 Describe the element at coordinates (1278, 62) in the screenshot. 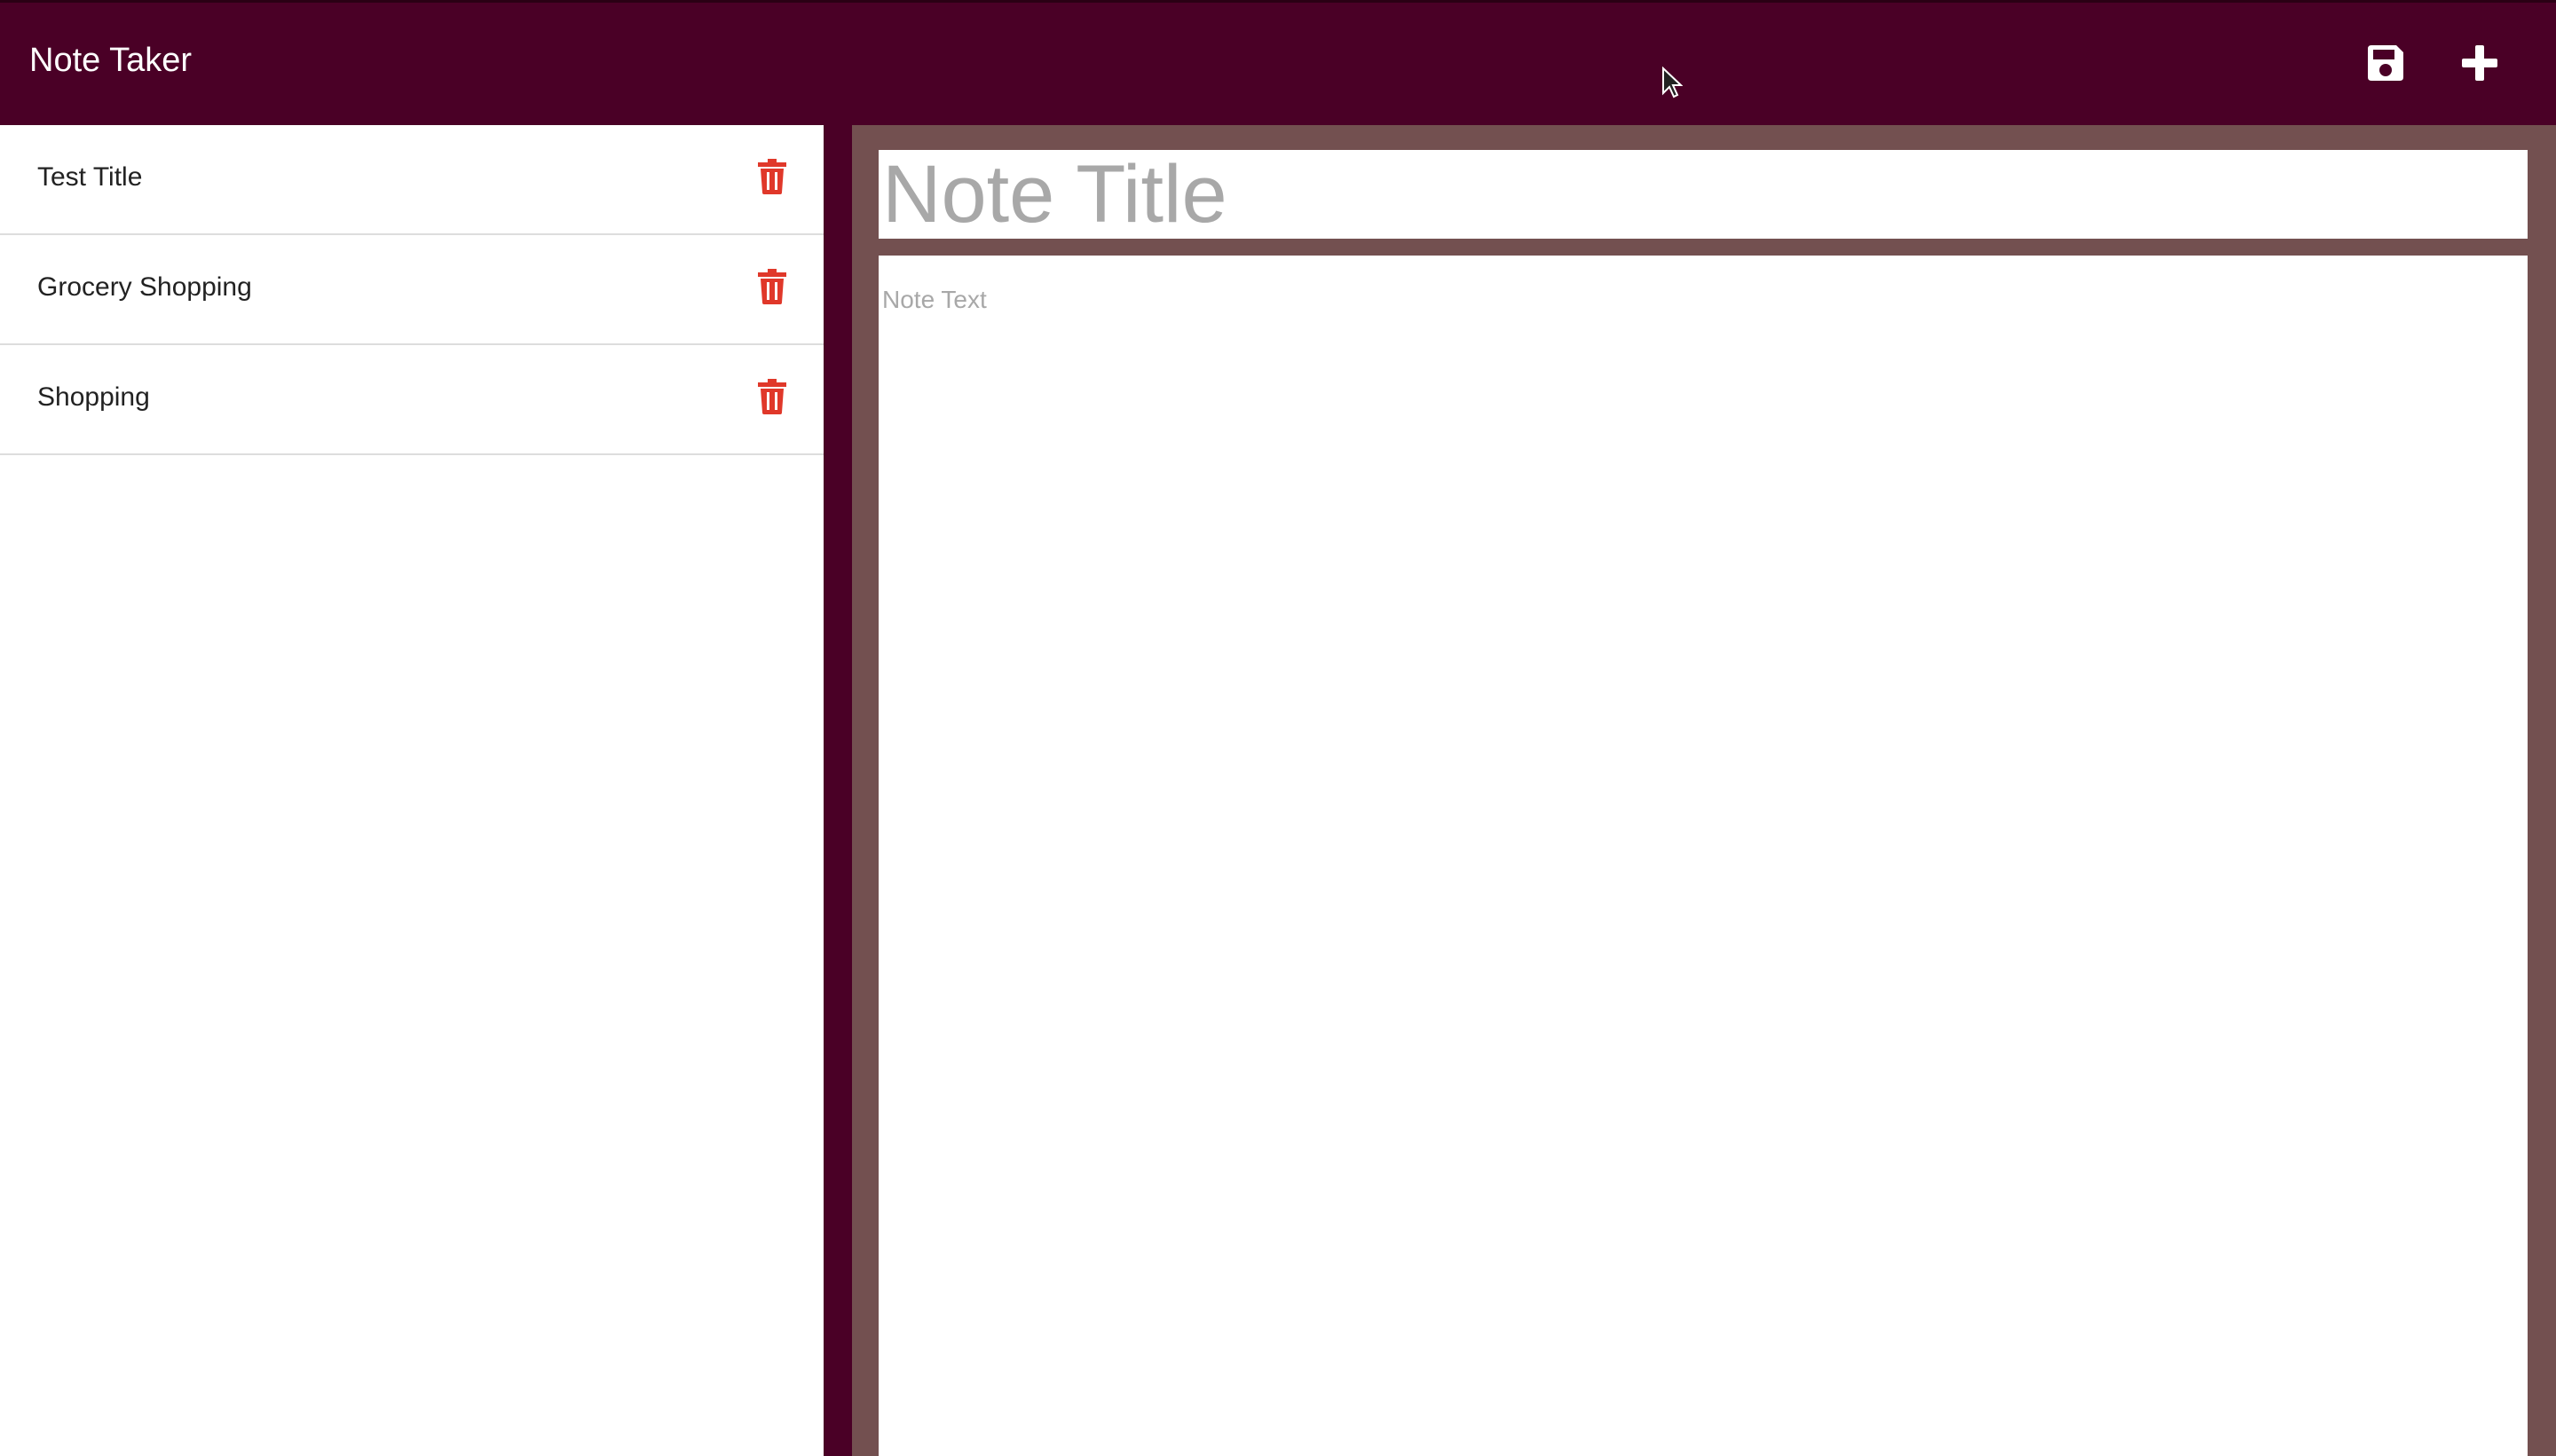

I see `navbar: Note Taker` at that location.